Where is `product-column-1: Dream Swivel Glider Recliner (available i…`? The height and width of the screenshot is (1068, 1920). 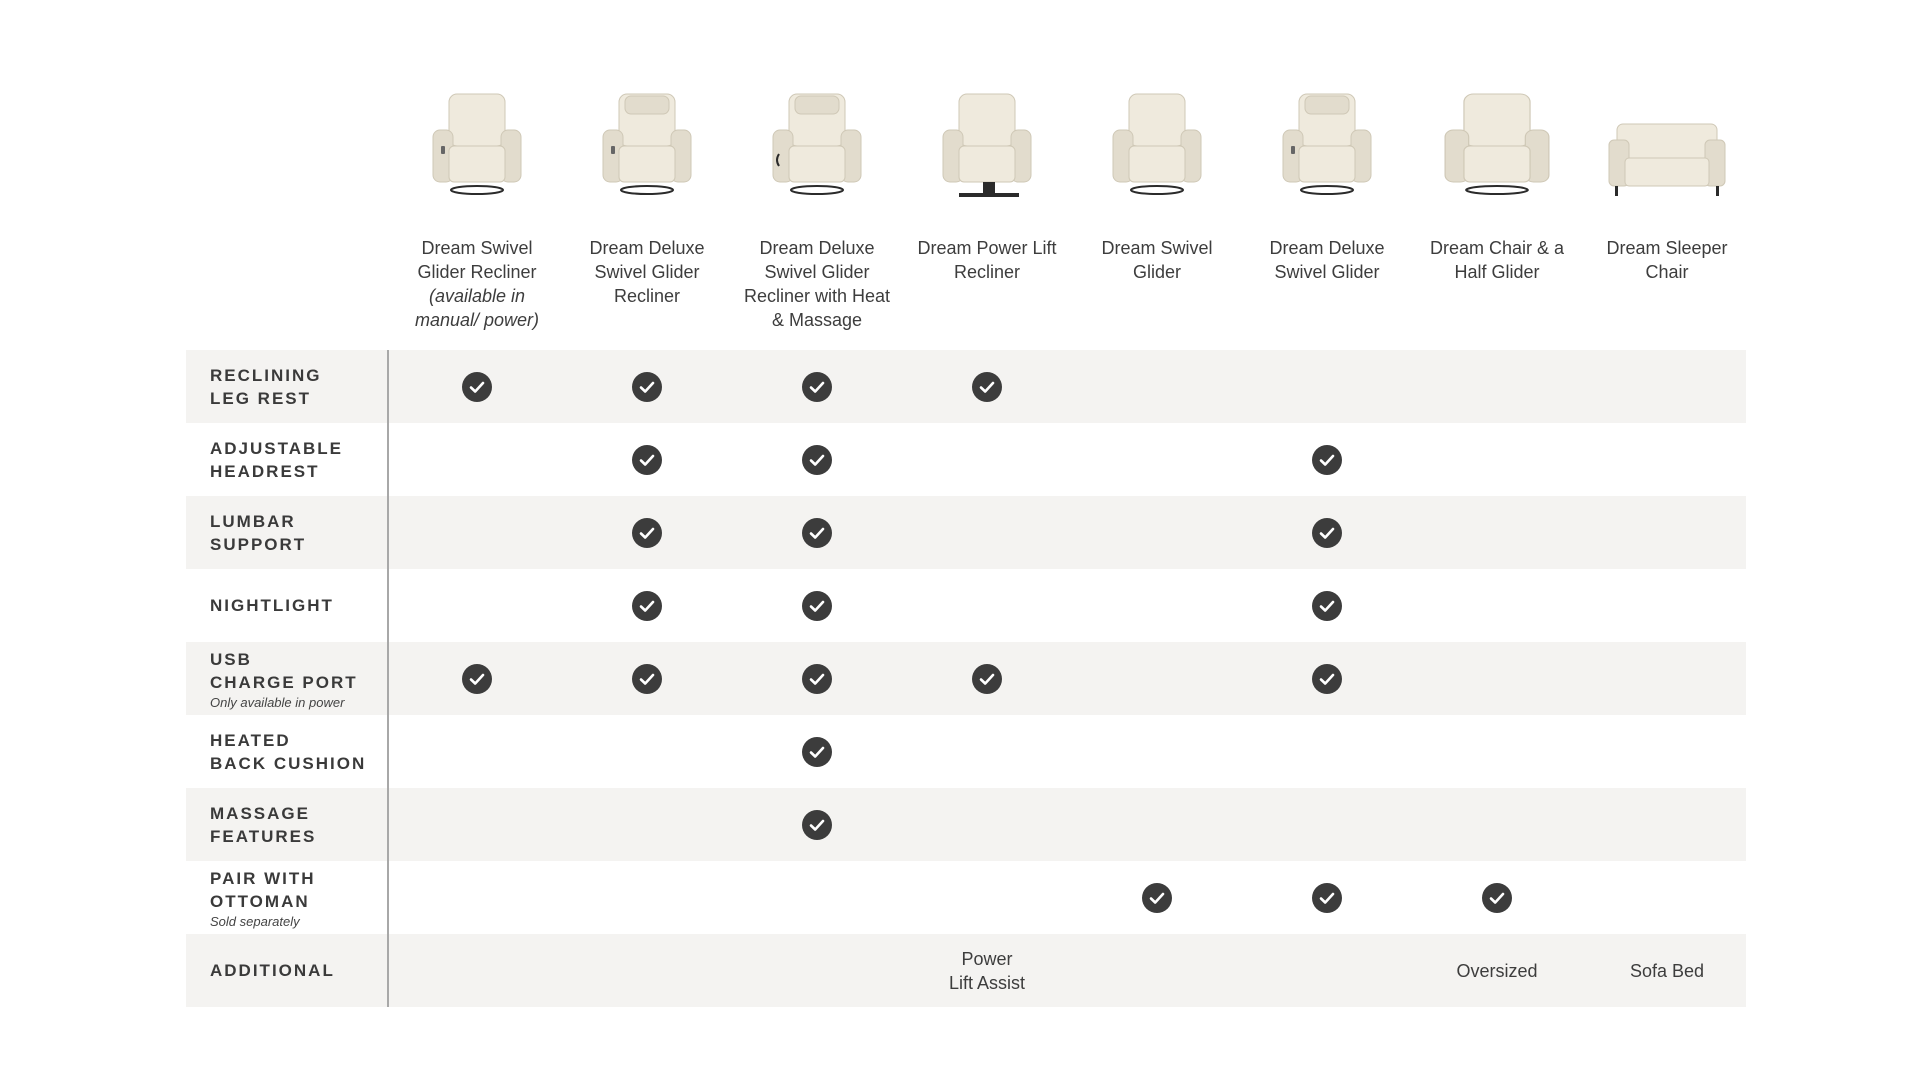 product-column-1: Dream Swivel Glider Recliner (available i… is located at coordinates (477, 206).